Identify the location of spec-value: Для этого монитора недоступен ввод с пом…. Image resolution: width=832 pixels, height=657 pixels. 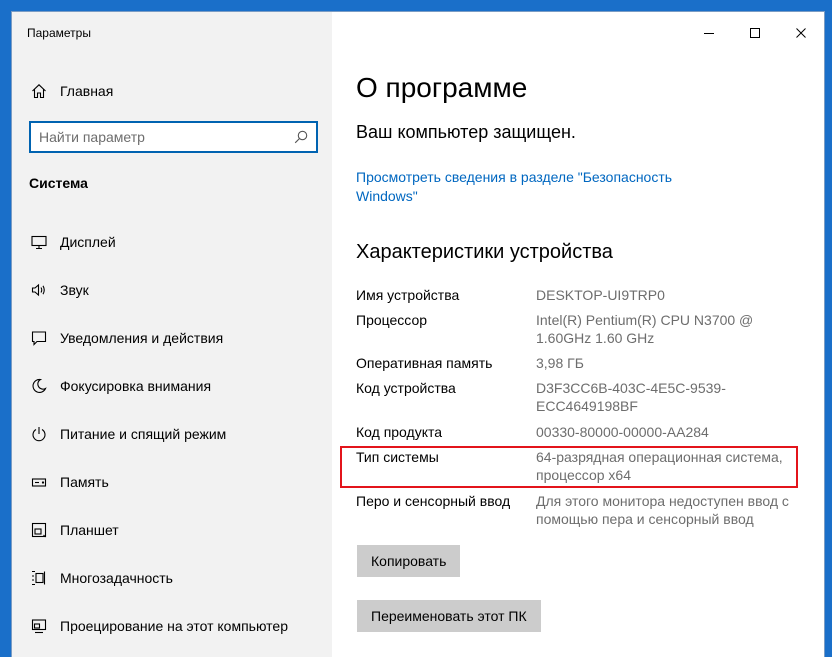
(662, 510).